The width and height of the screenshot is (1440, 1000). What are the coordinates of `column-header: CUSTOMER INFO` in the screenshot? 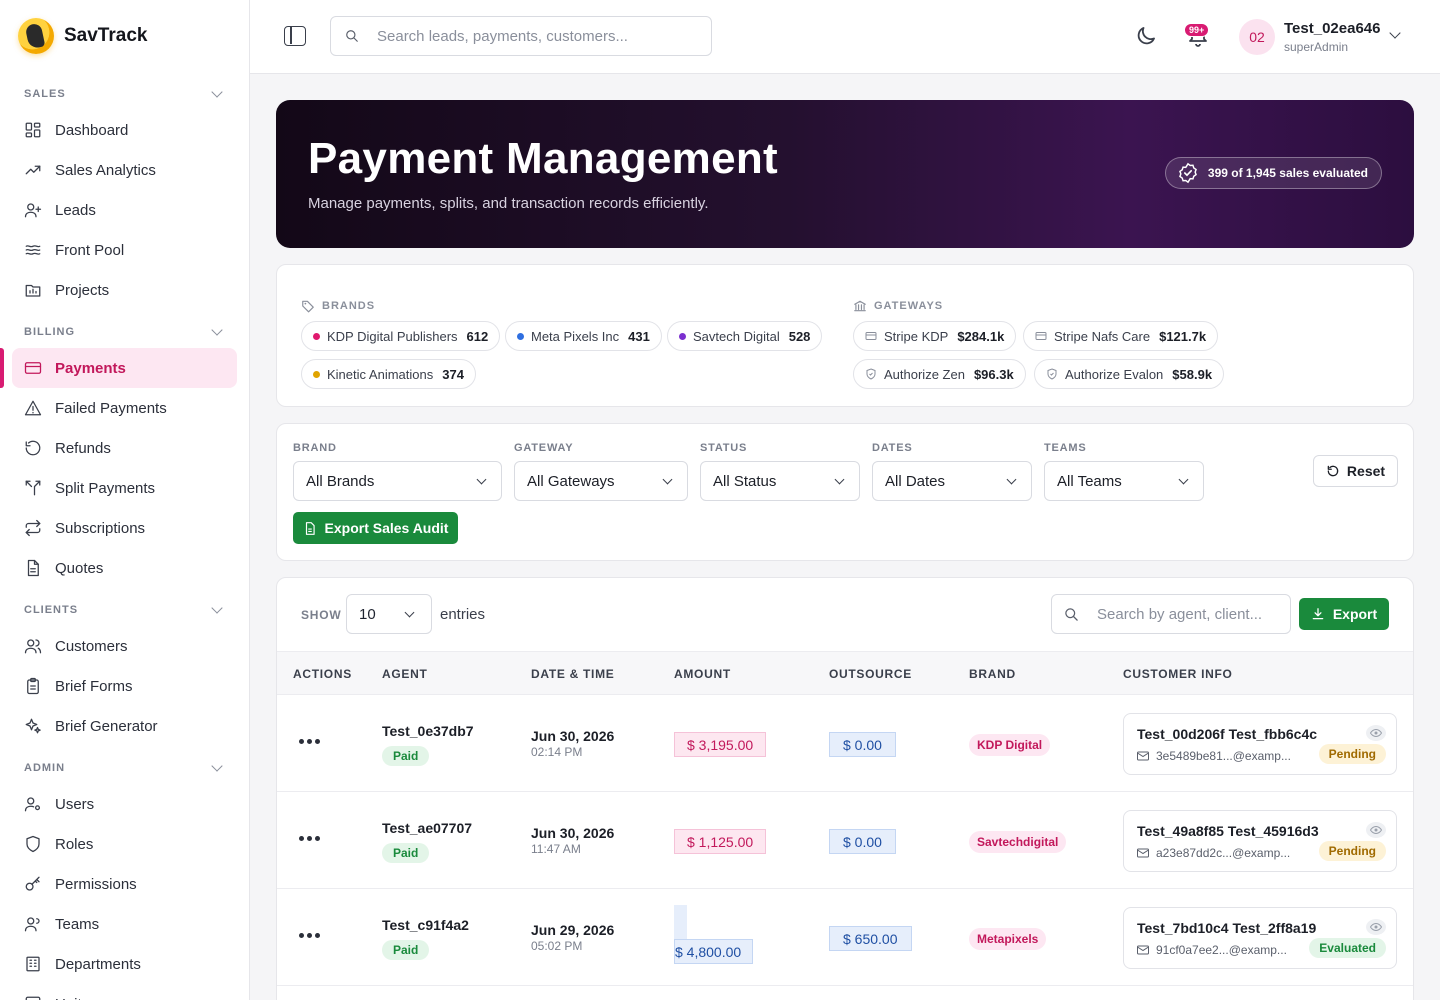 It's located at (1178, 674).